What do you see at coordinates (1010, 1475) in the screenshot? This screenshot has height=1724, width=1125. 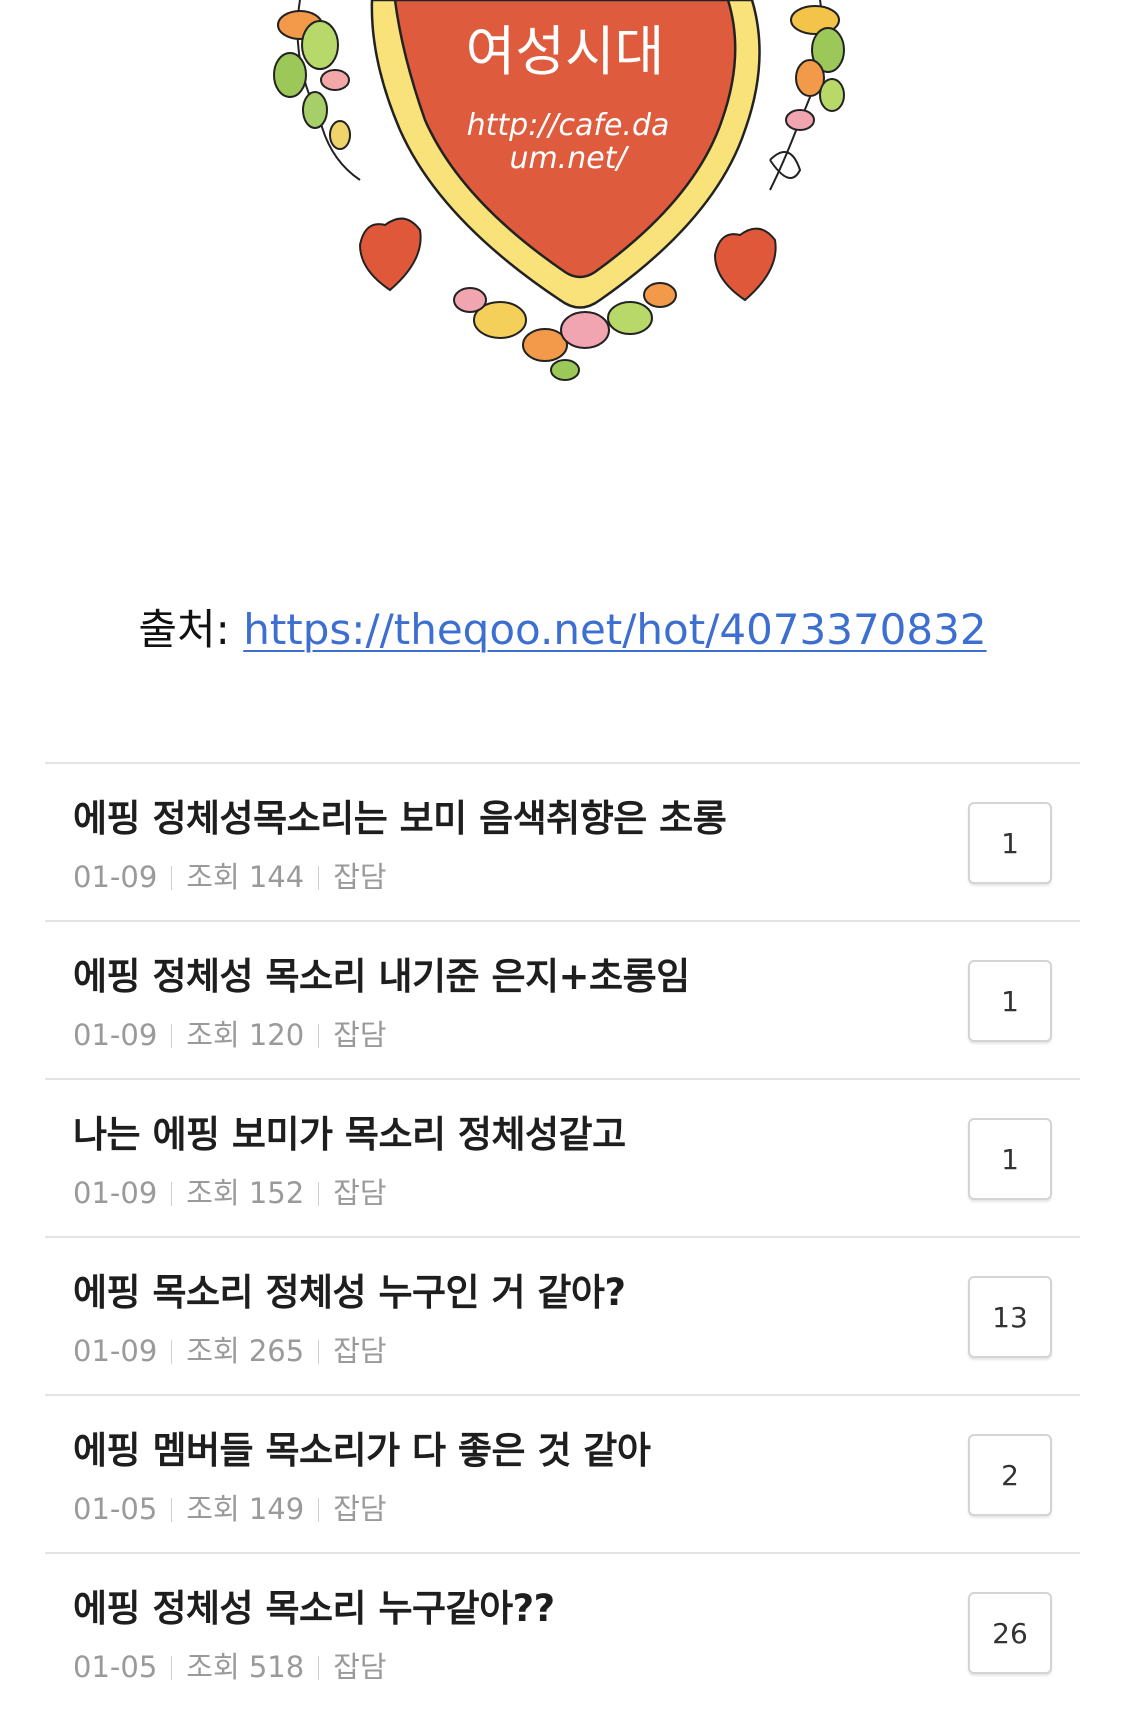 I see `comment-count-badge: 2` at bounding box center [1010, 1475].